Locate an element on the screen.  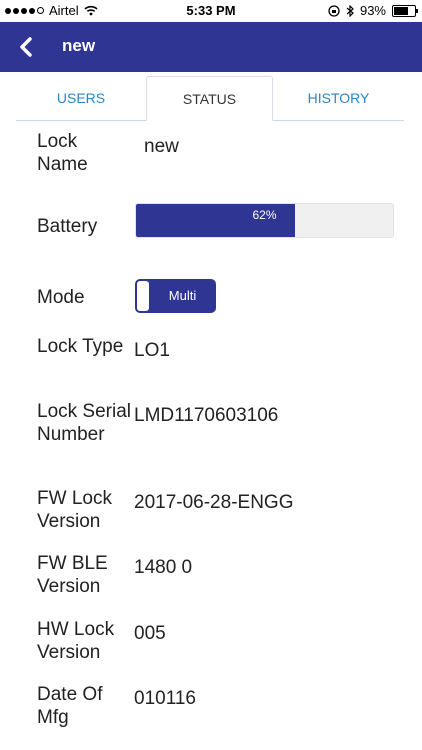
page-title: new is located at coordinates (79, 45).